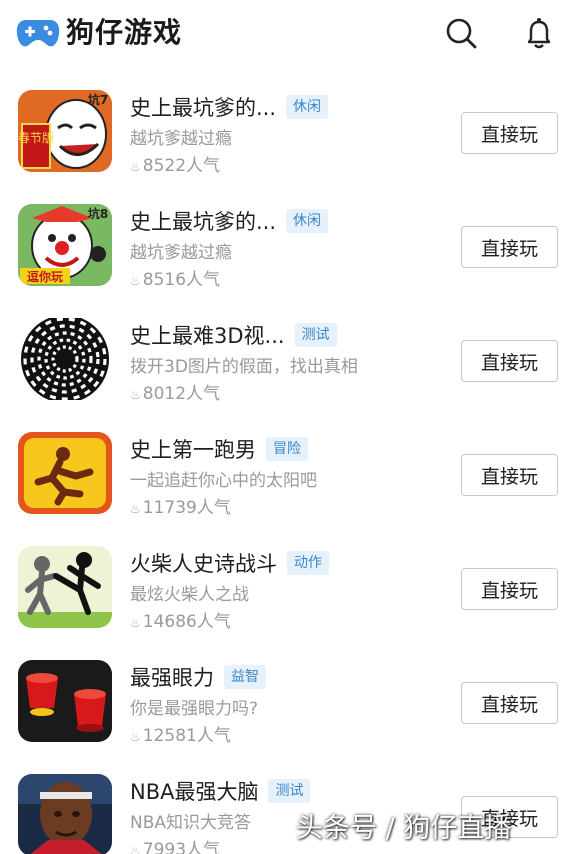  What do you see at coordinates (124, 32) in the screenshot?
I see `app-title: 狗仔游戏` at bounding box center [124, 32].